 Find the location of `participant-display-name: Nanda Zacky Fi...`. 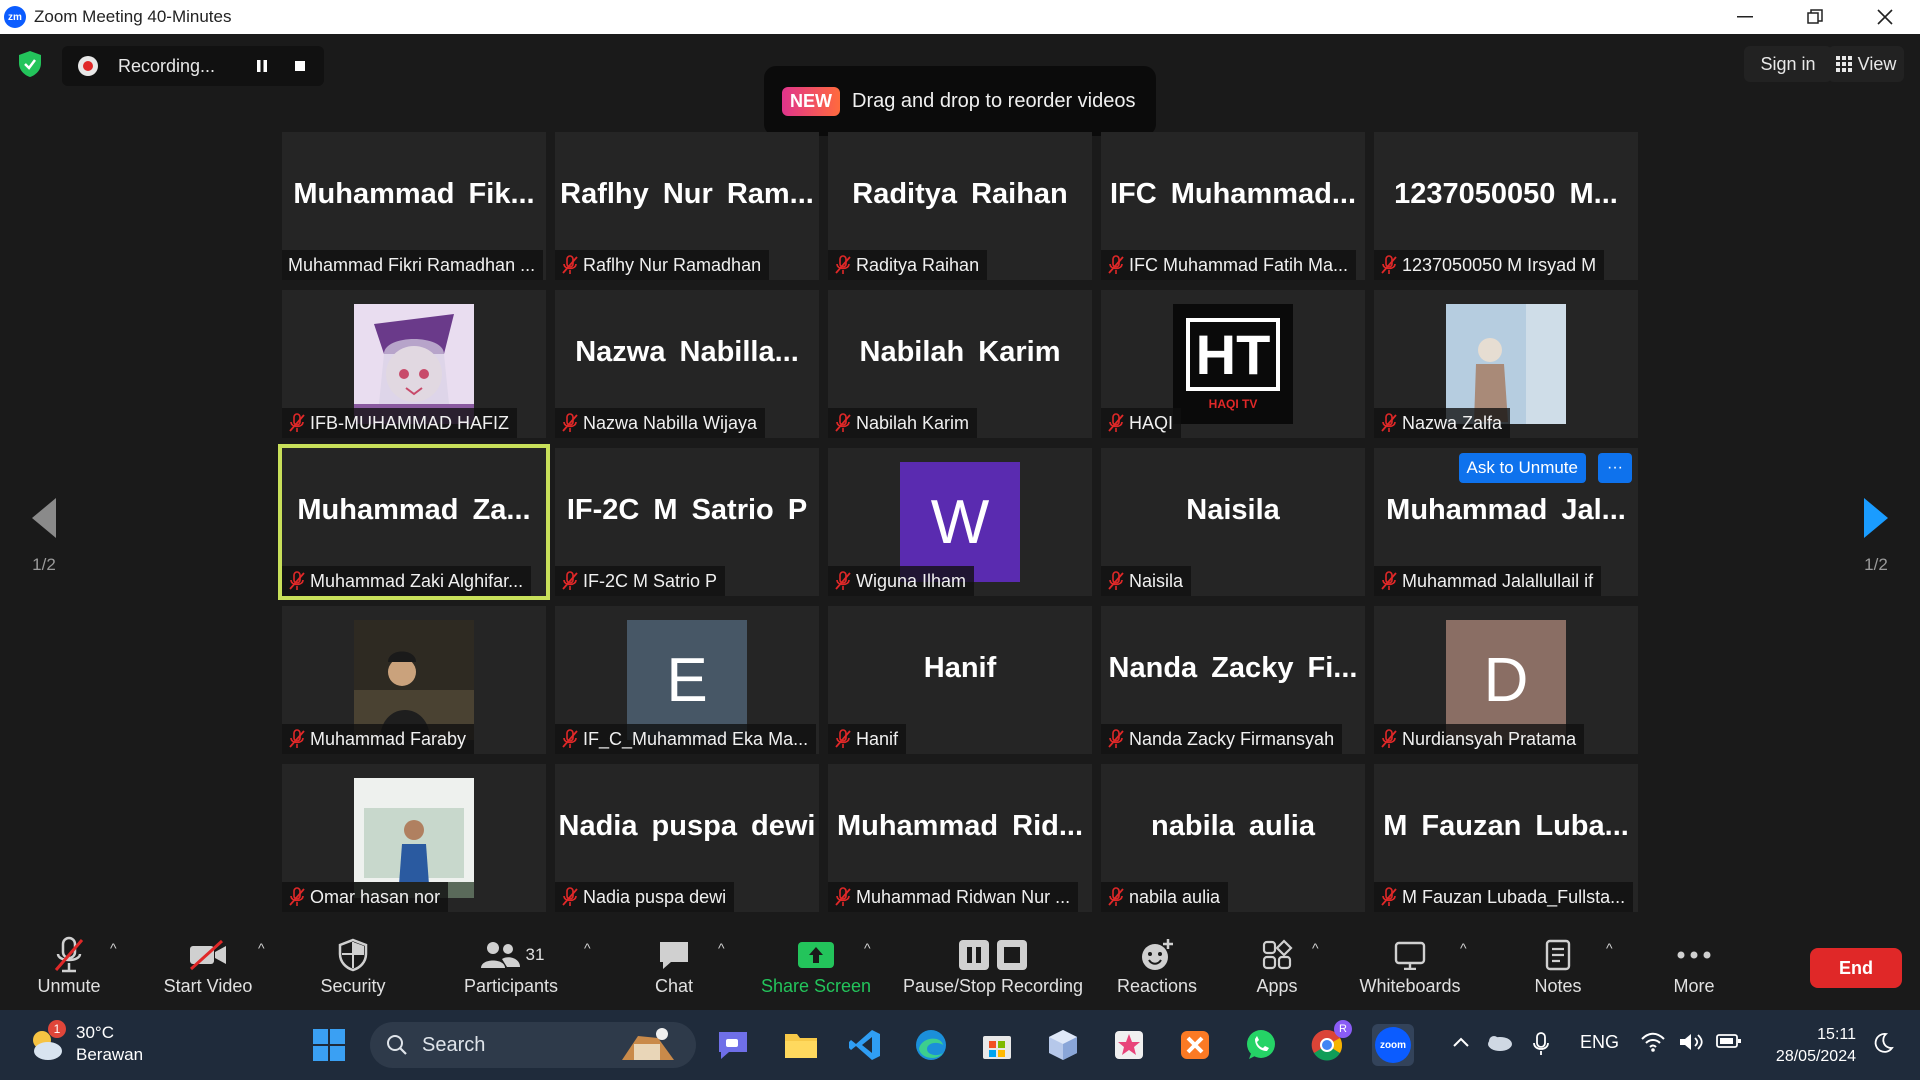

participant-display-name: Nanda Zacky Fi... is located at coordinates (1233, 668).